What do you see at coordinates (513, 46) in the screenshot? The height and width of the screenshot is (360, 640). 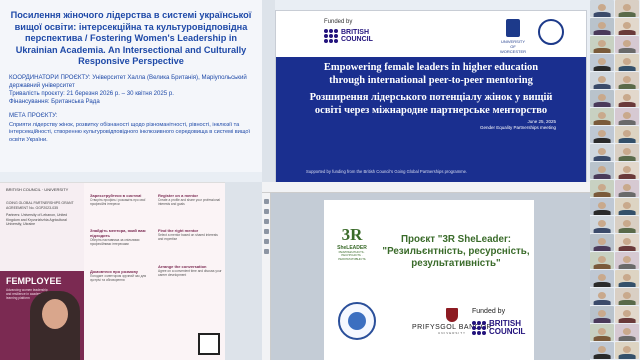 I see `university-label: UNIVERSITY OF WORCESTER` at bounding box center [513, 46].